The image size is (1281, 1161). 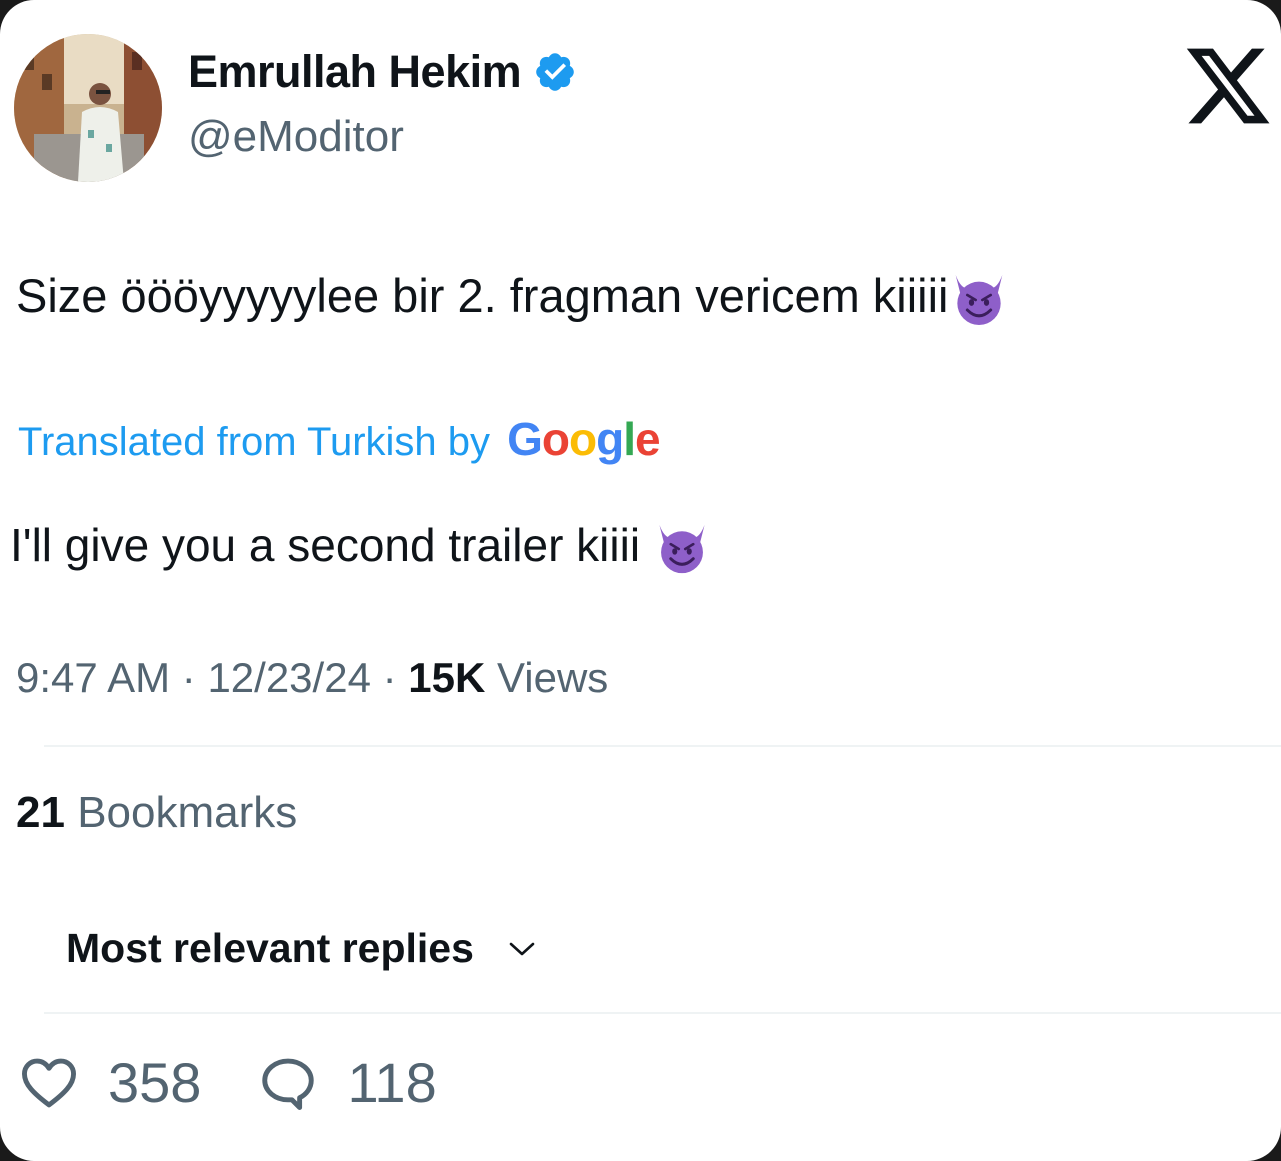 I want to click on author-name: Emrullah Hekim, so click(x=355, y=72).